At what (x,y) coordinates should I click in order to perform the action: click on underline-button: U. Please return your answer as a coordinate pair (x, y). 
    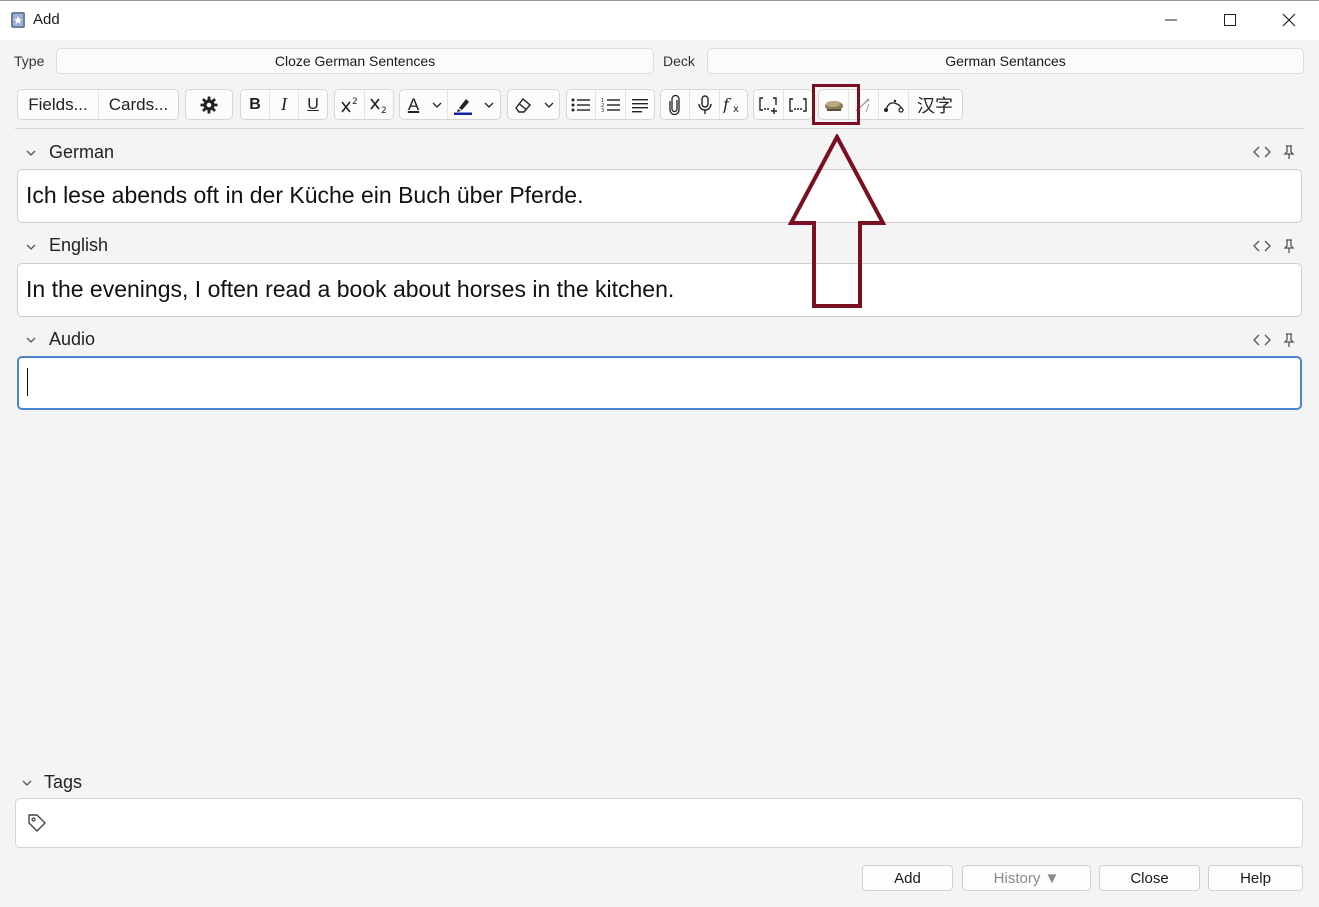
    Looking at the image, I should click on (313, 104).